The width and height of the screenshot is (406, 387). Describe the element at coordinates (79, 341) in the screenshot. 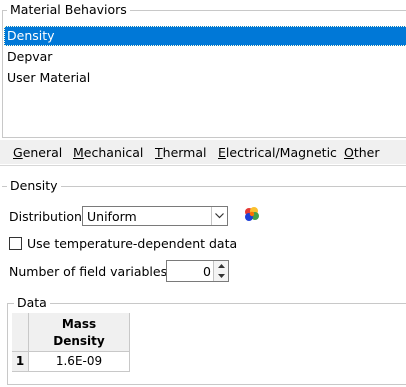

I see `column-header-line2: Density` at that location.